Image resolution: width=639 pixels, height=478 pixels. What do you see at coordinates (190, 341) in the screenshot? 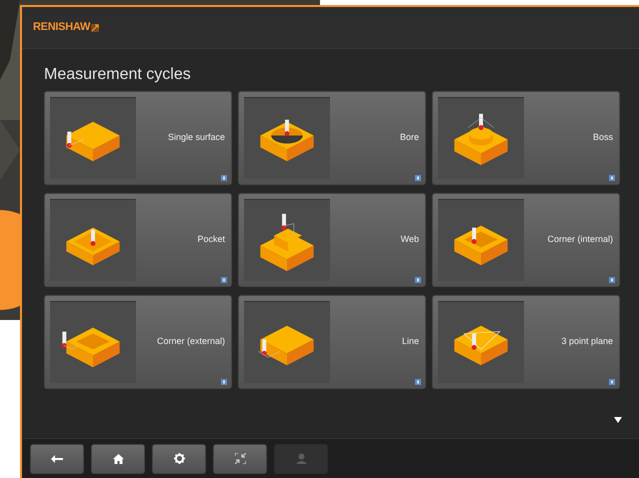
I see `cycle-label: Corner (external)` at bounding box center [190, 341].